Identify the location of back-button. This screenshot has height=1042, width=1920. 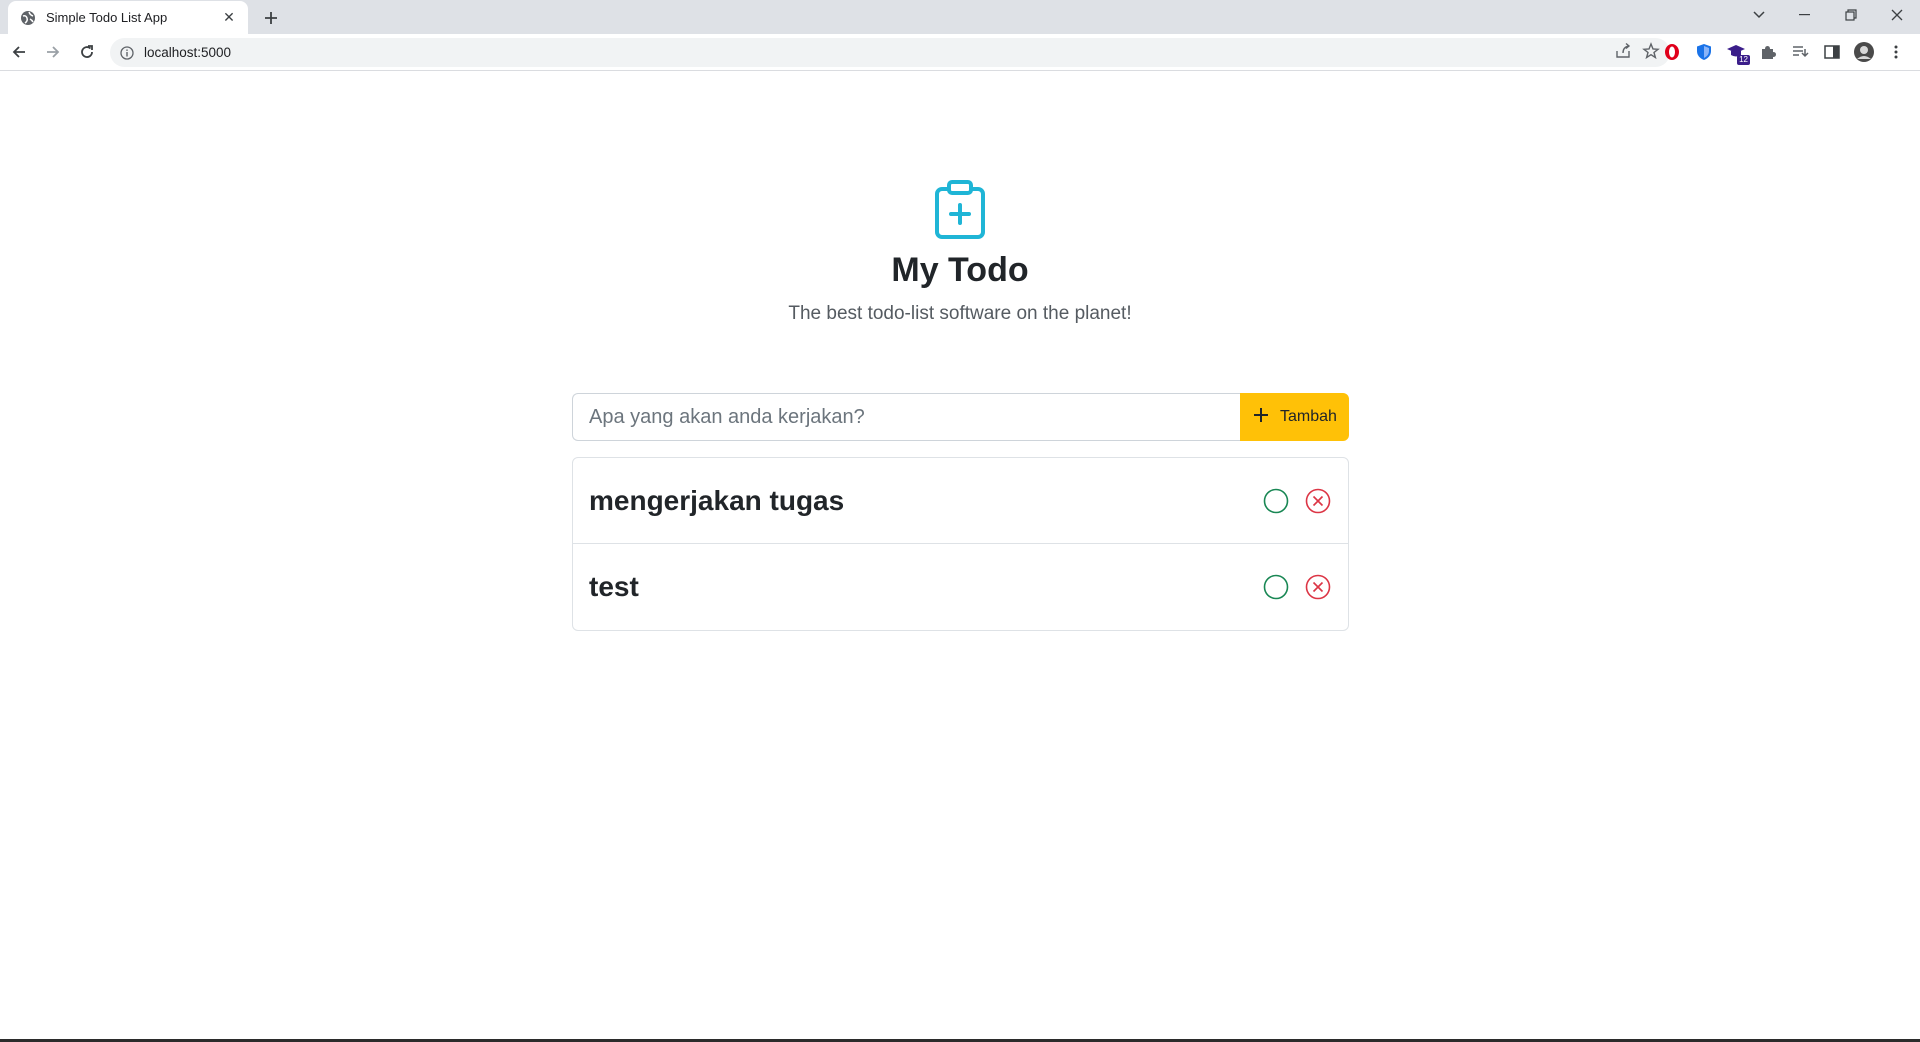
(19, 52).